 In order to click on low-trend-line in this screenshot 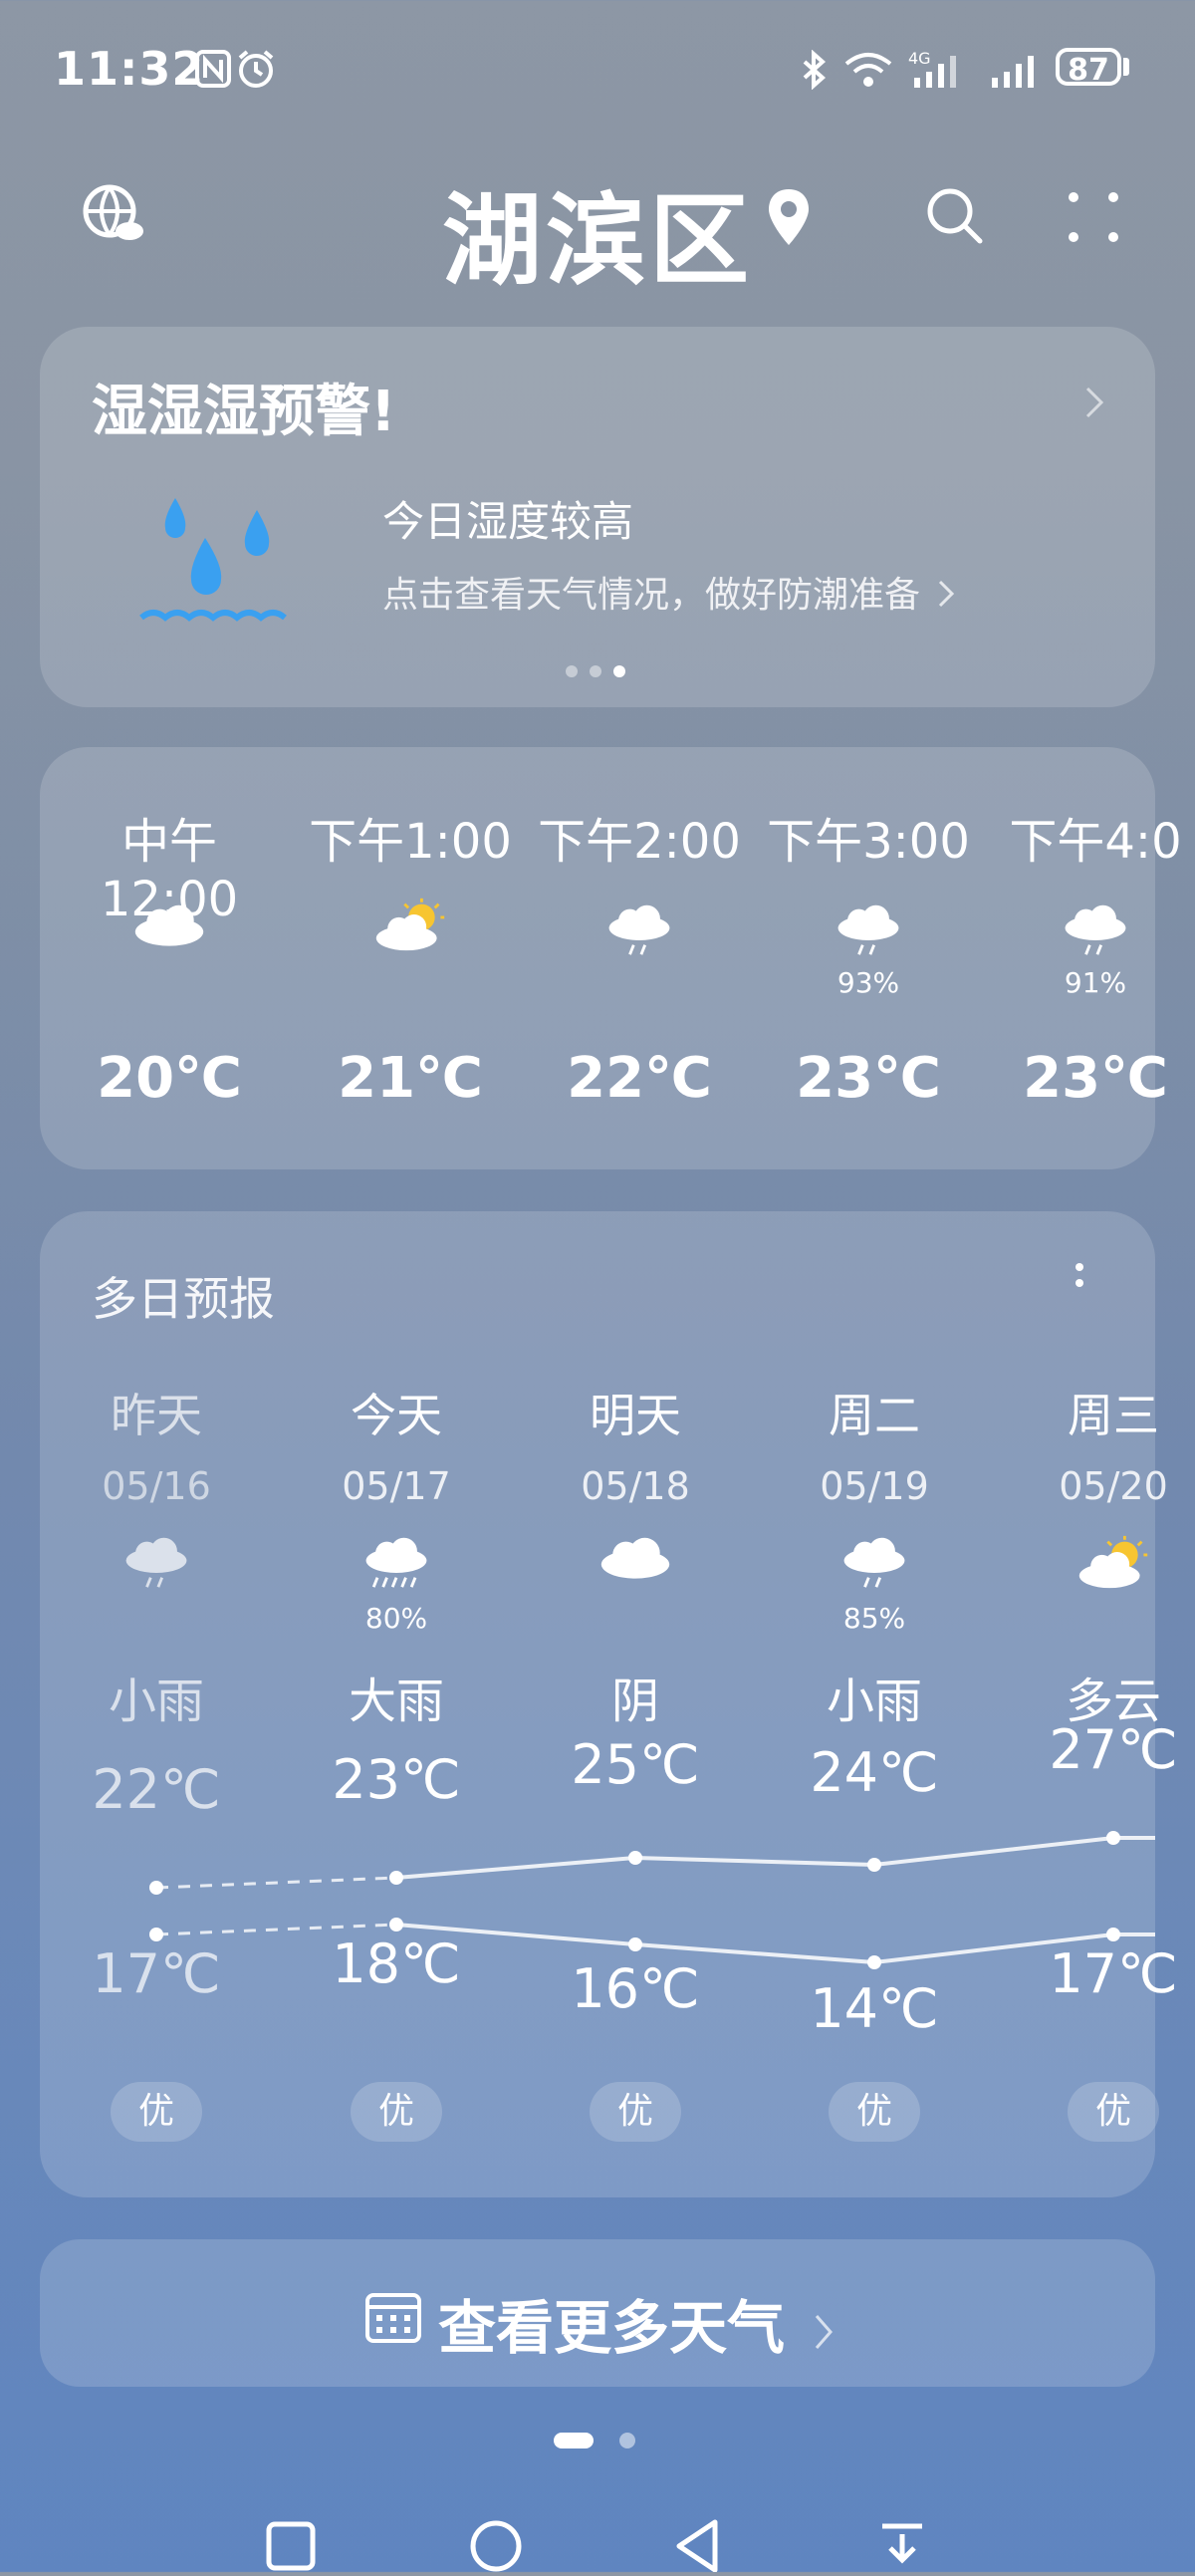, I will do `click(775, 1944)`.